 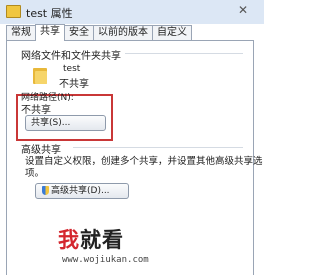 What do you see at coordinates (102, 240) in the screenshot?
I see `watermark-char-2: 就看` at bounding box center [102, 240].